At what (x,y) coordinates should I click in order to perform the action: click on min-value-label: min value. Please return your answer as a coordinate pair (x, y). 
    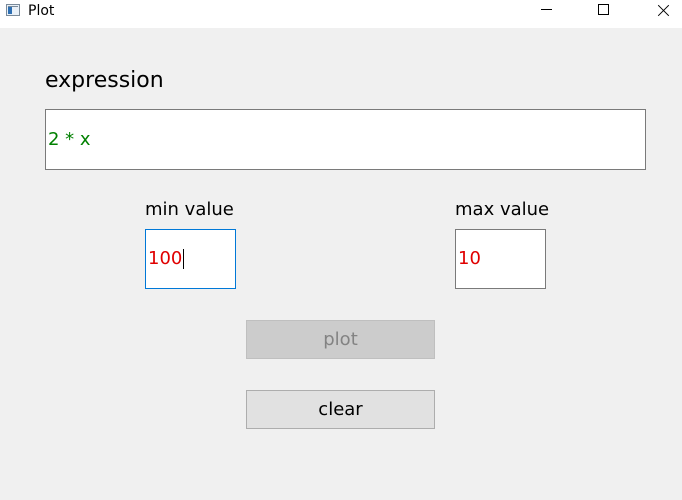
    Looking at the image, I should click on (189, 209).